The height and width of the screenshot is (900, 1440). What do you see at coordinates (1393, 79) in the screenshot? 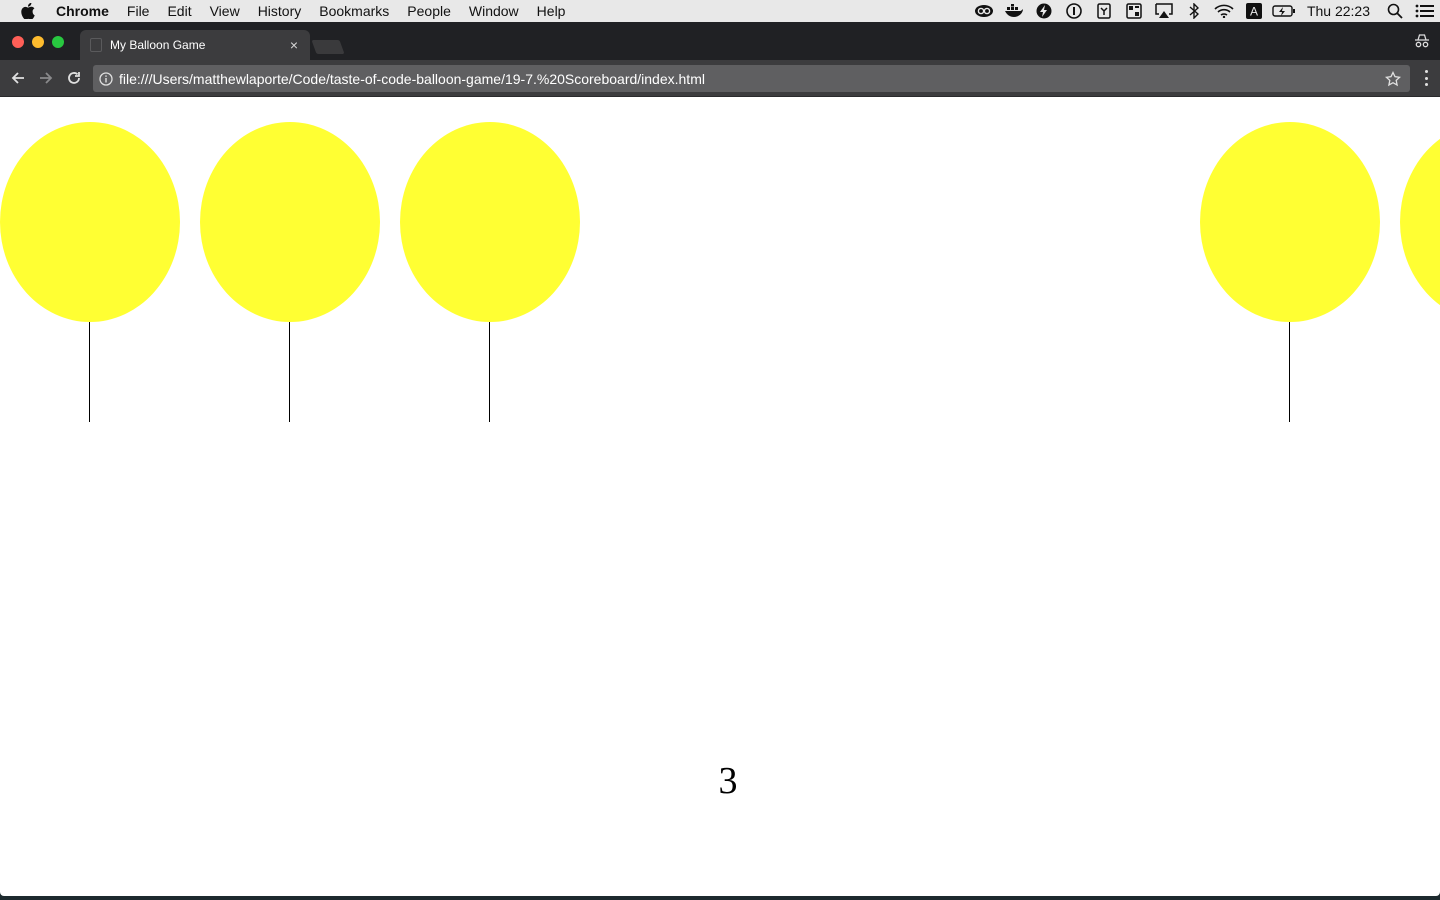
I see `bookmark-star-icon` at bounding box center [1393, 79].